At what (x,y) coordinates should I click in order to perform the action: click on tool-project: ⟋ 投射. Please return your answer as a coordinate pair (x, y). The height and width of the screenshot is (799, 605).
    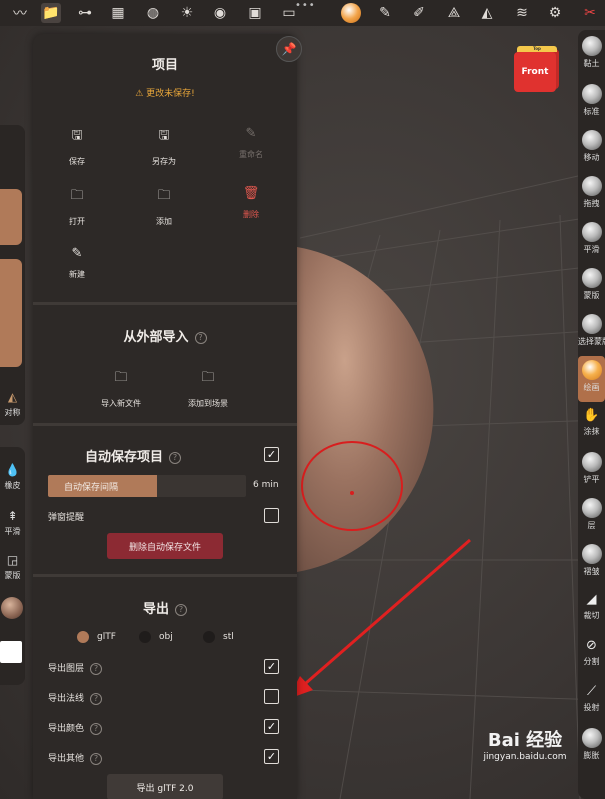
    Looking at the image, I should click on (591, 701).